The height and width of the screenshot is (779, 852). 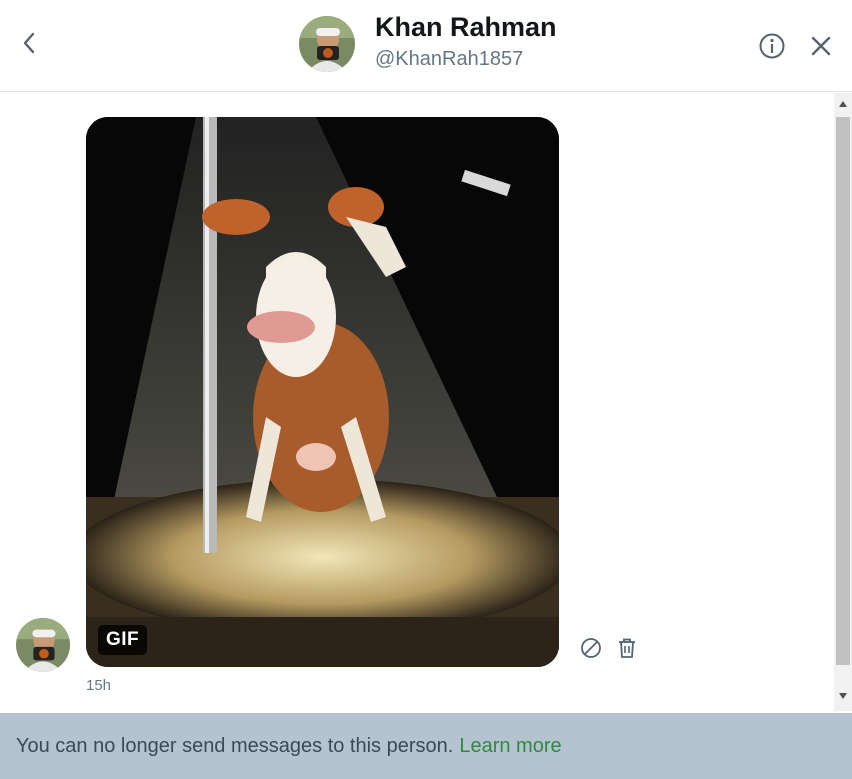 I want to click on delete-message-button, so click(x=627, y=648).